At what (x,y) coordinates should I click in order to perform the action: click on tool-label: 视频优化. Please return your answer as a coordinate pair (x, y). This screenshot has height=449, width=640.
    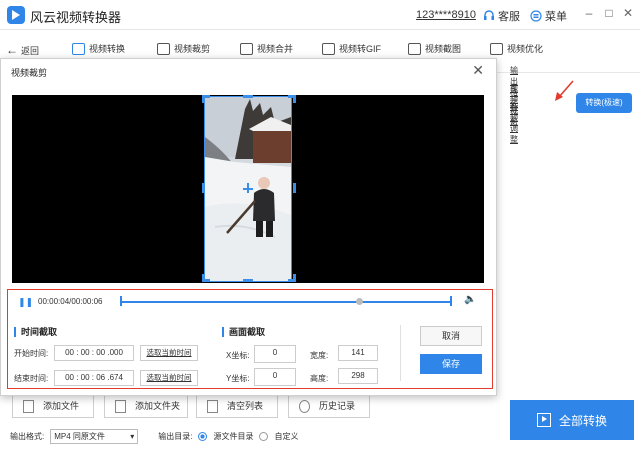
    Looking at the image, I should click on (525, 49).